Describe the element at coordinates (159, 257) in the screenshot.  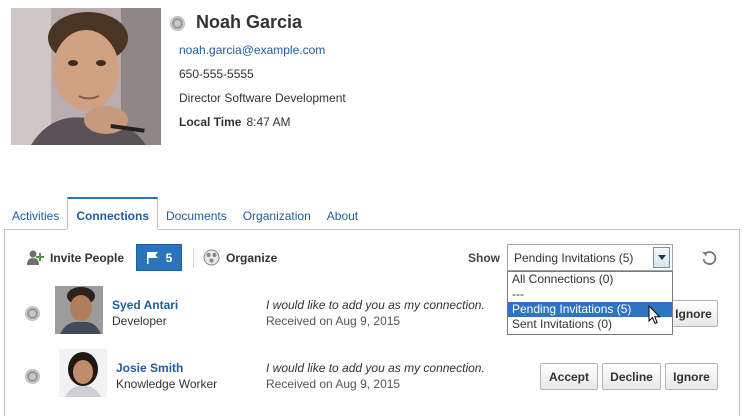
I see `flag-filter-button: 5` at that location.